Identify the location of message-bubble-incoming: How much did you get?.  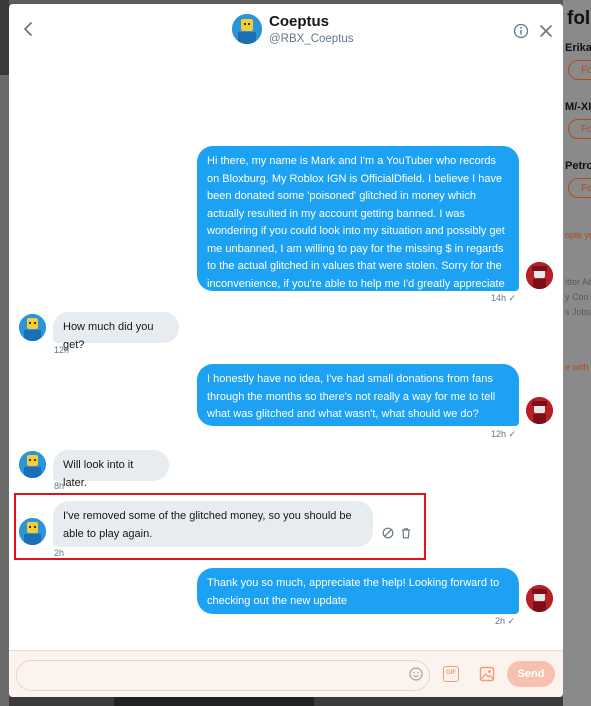
(116, 331).